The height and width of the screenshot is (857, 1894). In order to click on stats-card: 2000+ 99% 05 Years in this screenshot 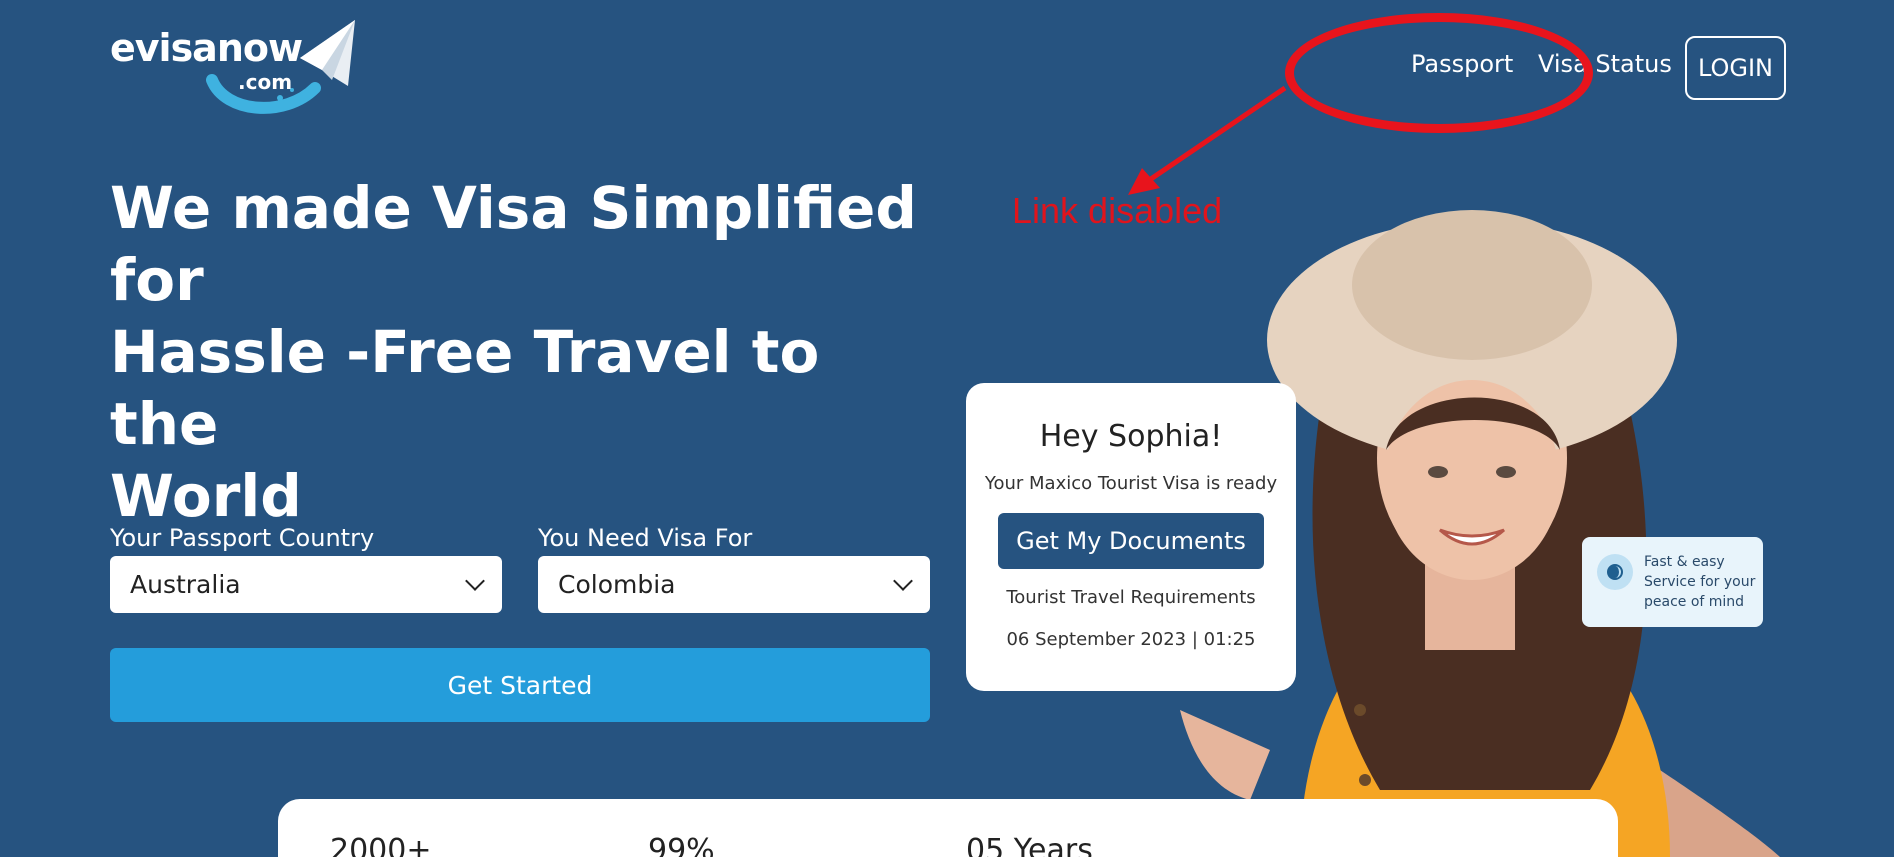, I will do `click(948, 828)`.